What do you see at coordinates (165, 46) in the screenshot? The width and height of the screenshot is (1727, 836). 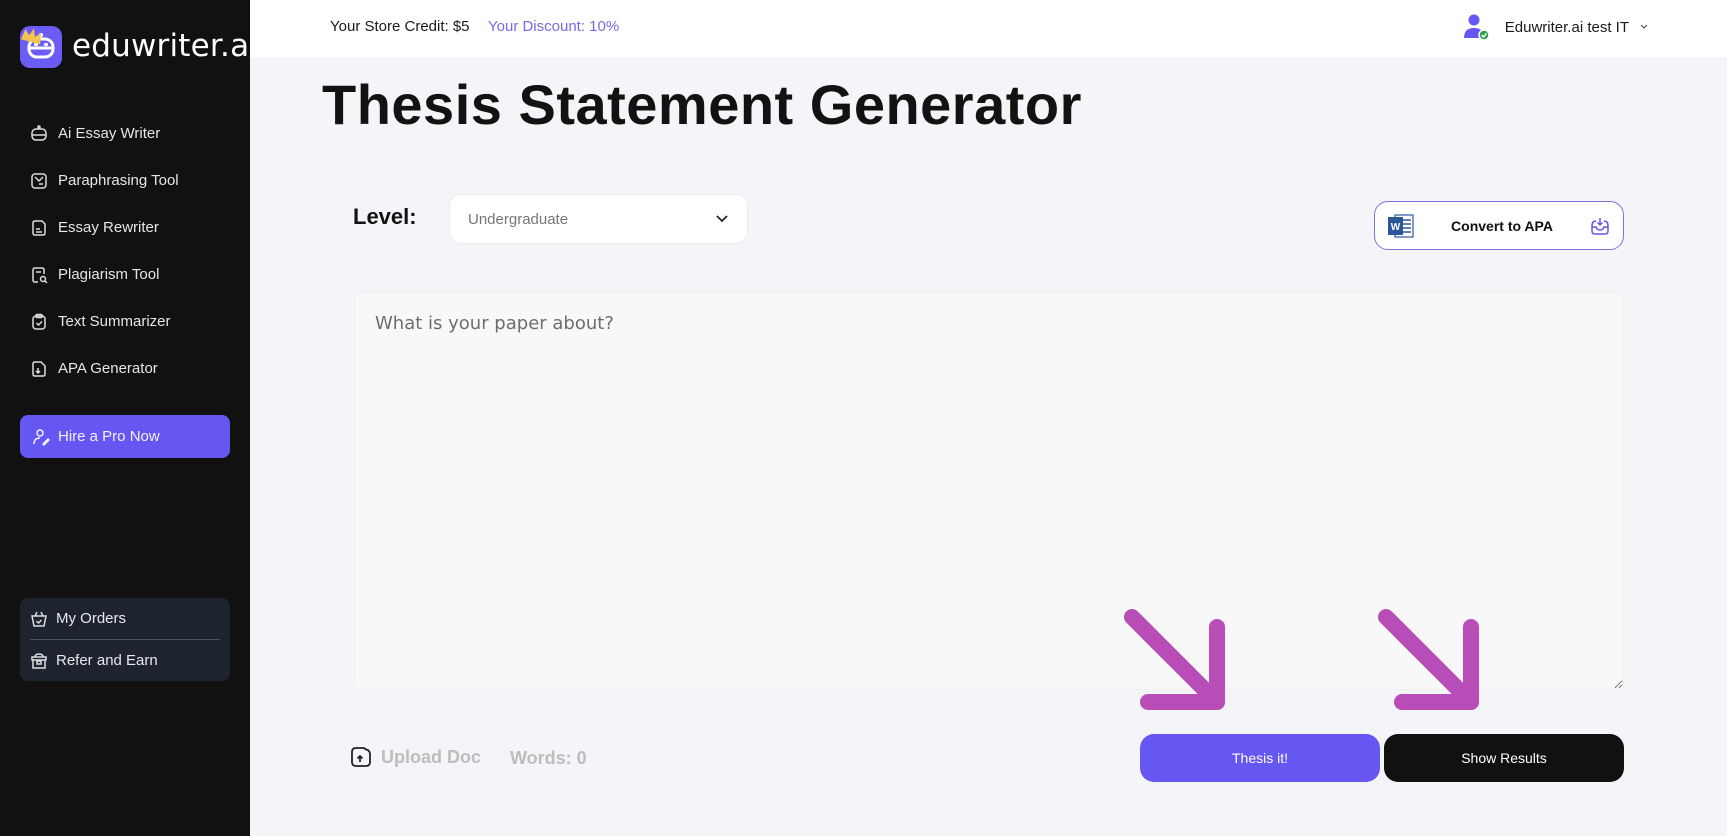 I see `brand-name: eduwriter.ai` at bounding box center [165, 46].